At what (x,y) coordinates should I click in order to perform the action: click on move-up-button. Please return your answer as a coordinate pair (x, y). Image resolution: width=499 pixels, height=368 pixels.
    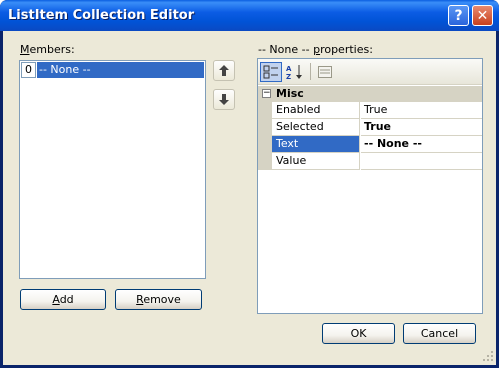
    Looking at the image, I should click on (224, 70).